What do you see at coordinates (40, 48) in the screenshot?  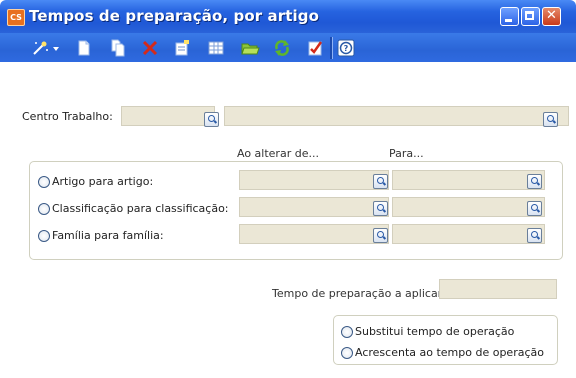 I see `wand-icon` at bounding box center [40, 48].